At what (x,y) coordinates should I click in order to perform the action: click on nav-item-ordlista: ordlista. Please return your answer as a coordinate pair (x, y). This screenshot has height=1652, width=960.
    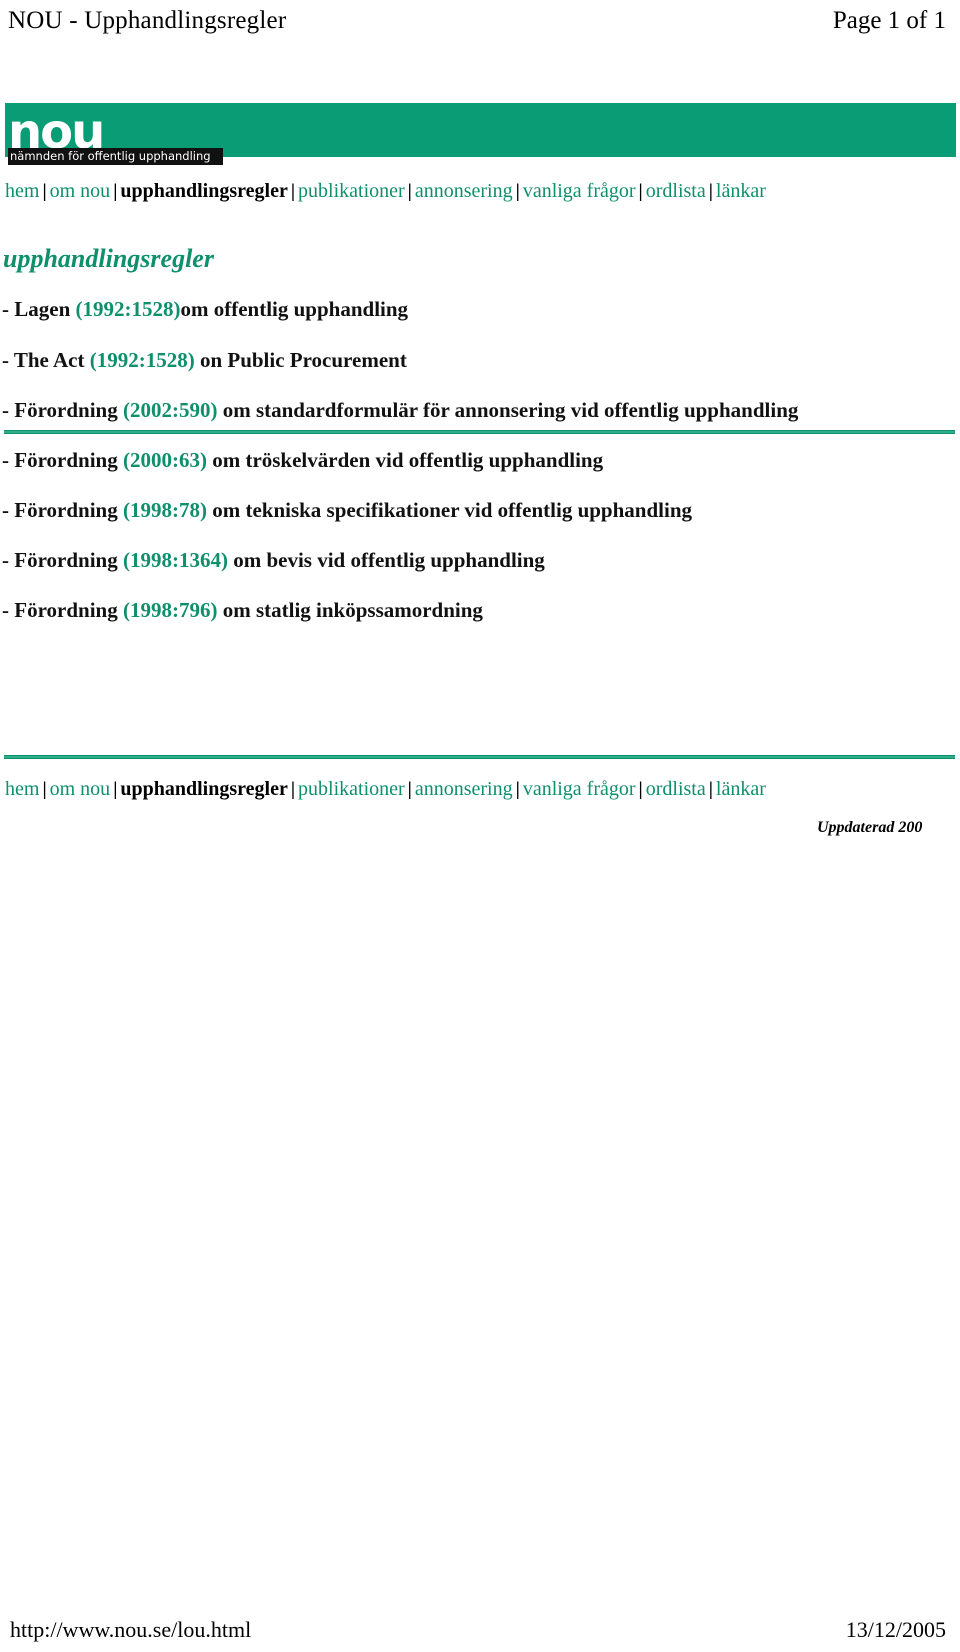
    Looking at the image, I should click on (676, 191).